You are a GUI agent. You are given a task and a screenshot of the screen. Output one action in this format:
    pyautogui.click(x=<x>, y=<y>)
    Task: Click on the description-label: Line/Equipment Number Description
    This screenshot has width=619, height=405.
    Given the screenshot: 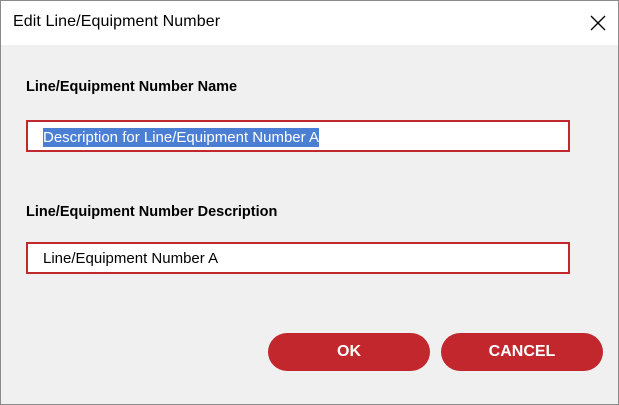 What is the action you would take?
    pyautogui.click(x=152, y=212)
    